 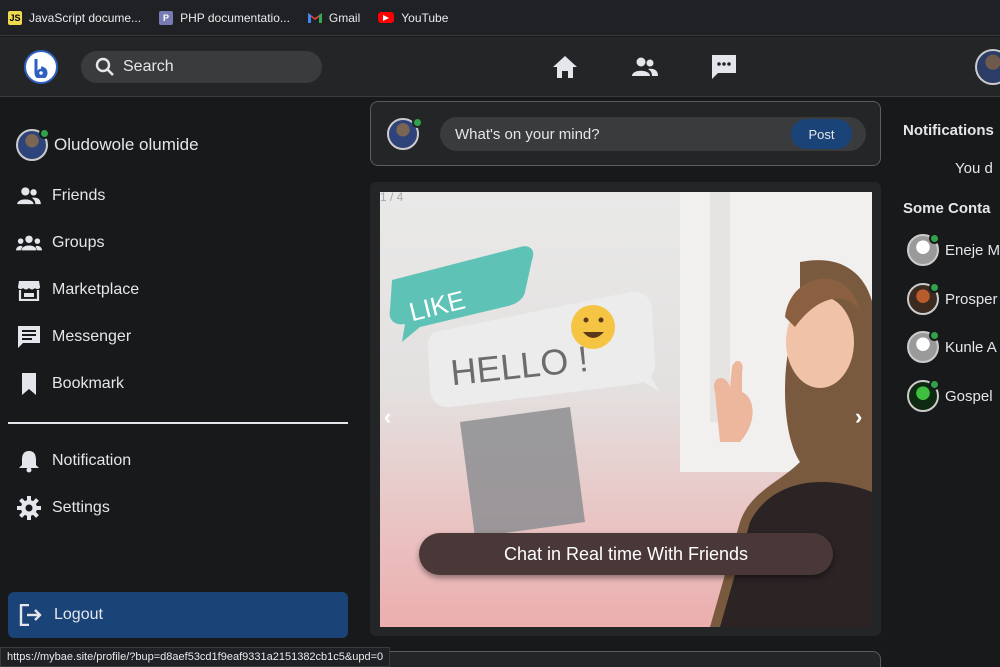 I want to click on contacts-title: Some Conta, so click(x=947, y=208).